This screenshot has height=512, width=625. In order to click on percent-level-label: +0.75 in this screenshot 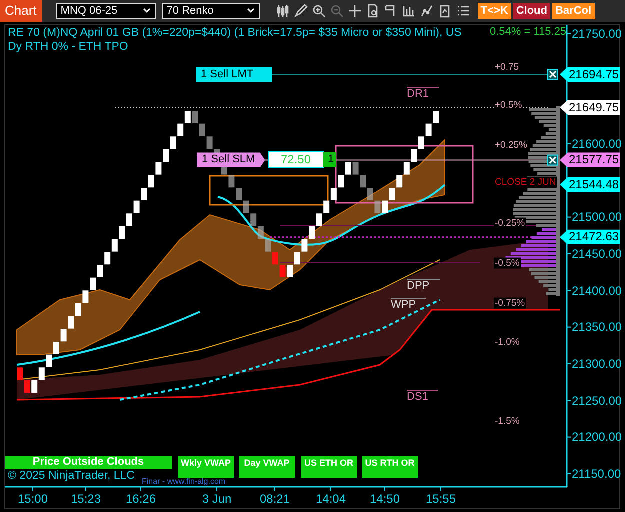, I will do `click(507, 66)`.